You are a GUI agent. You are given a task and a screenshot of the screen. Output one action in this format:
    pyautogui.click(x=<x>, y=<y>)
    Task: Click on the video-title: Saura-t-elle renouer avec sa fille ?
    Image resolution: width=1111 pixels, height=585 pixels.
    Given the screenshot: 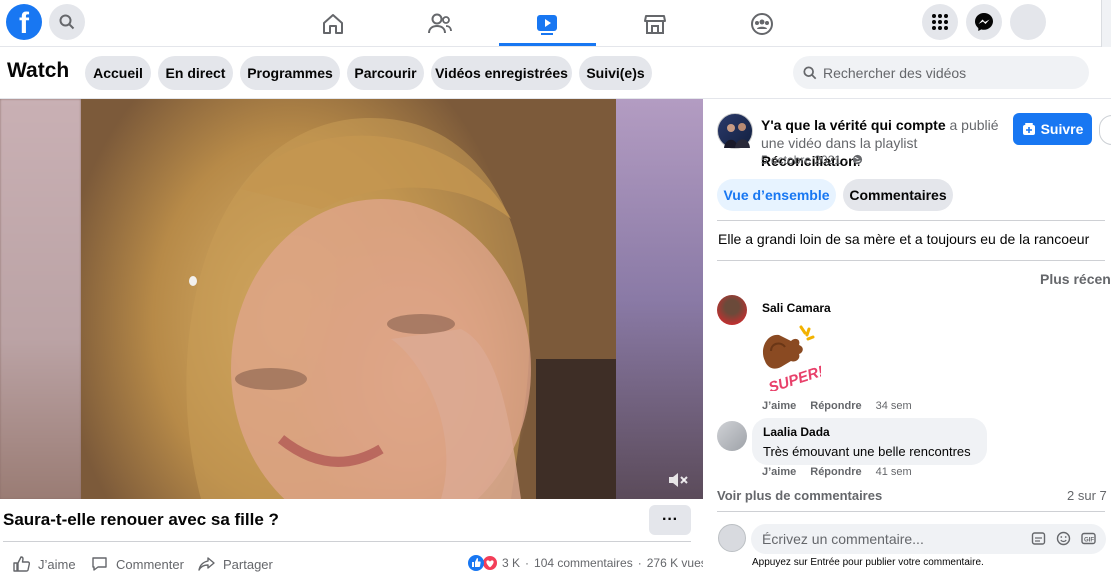 What is the action you would take?
    pyautogui.click(x=141, y=519)
    